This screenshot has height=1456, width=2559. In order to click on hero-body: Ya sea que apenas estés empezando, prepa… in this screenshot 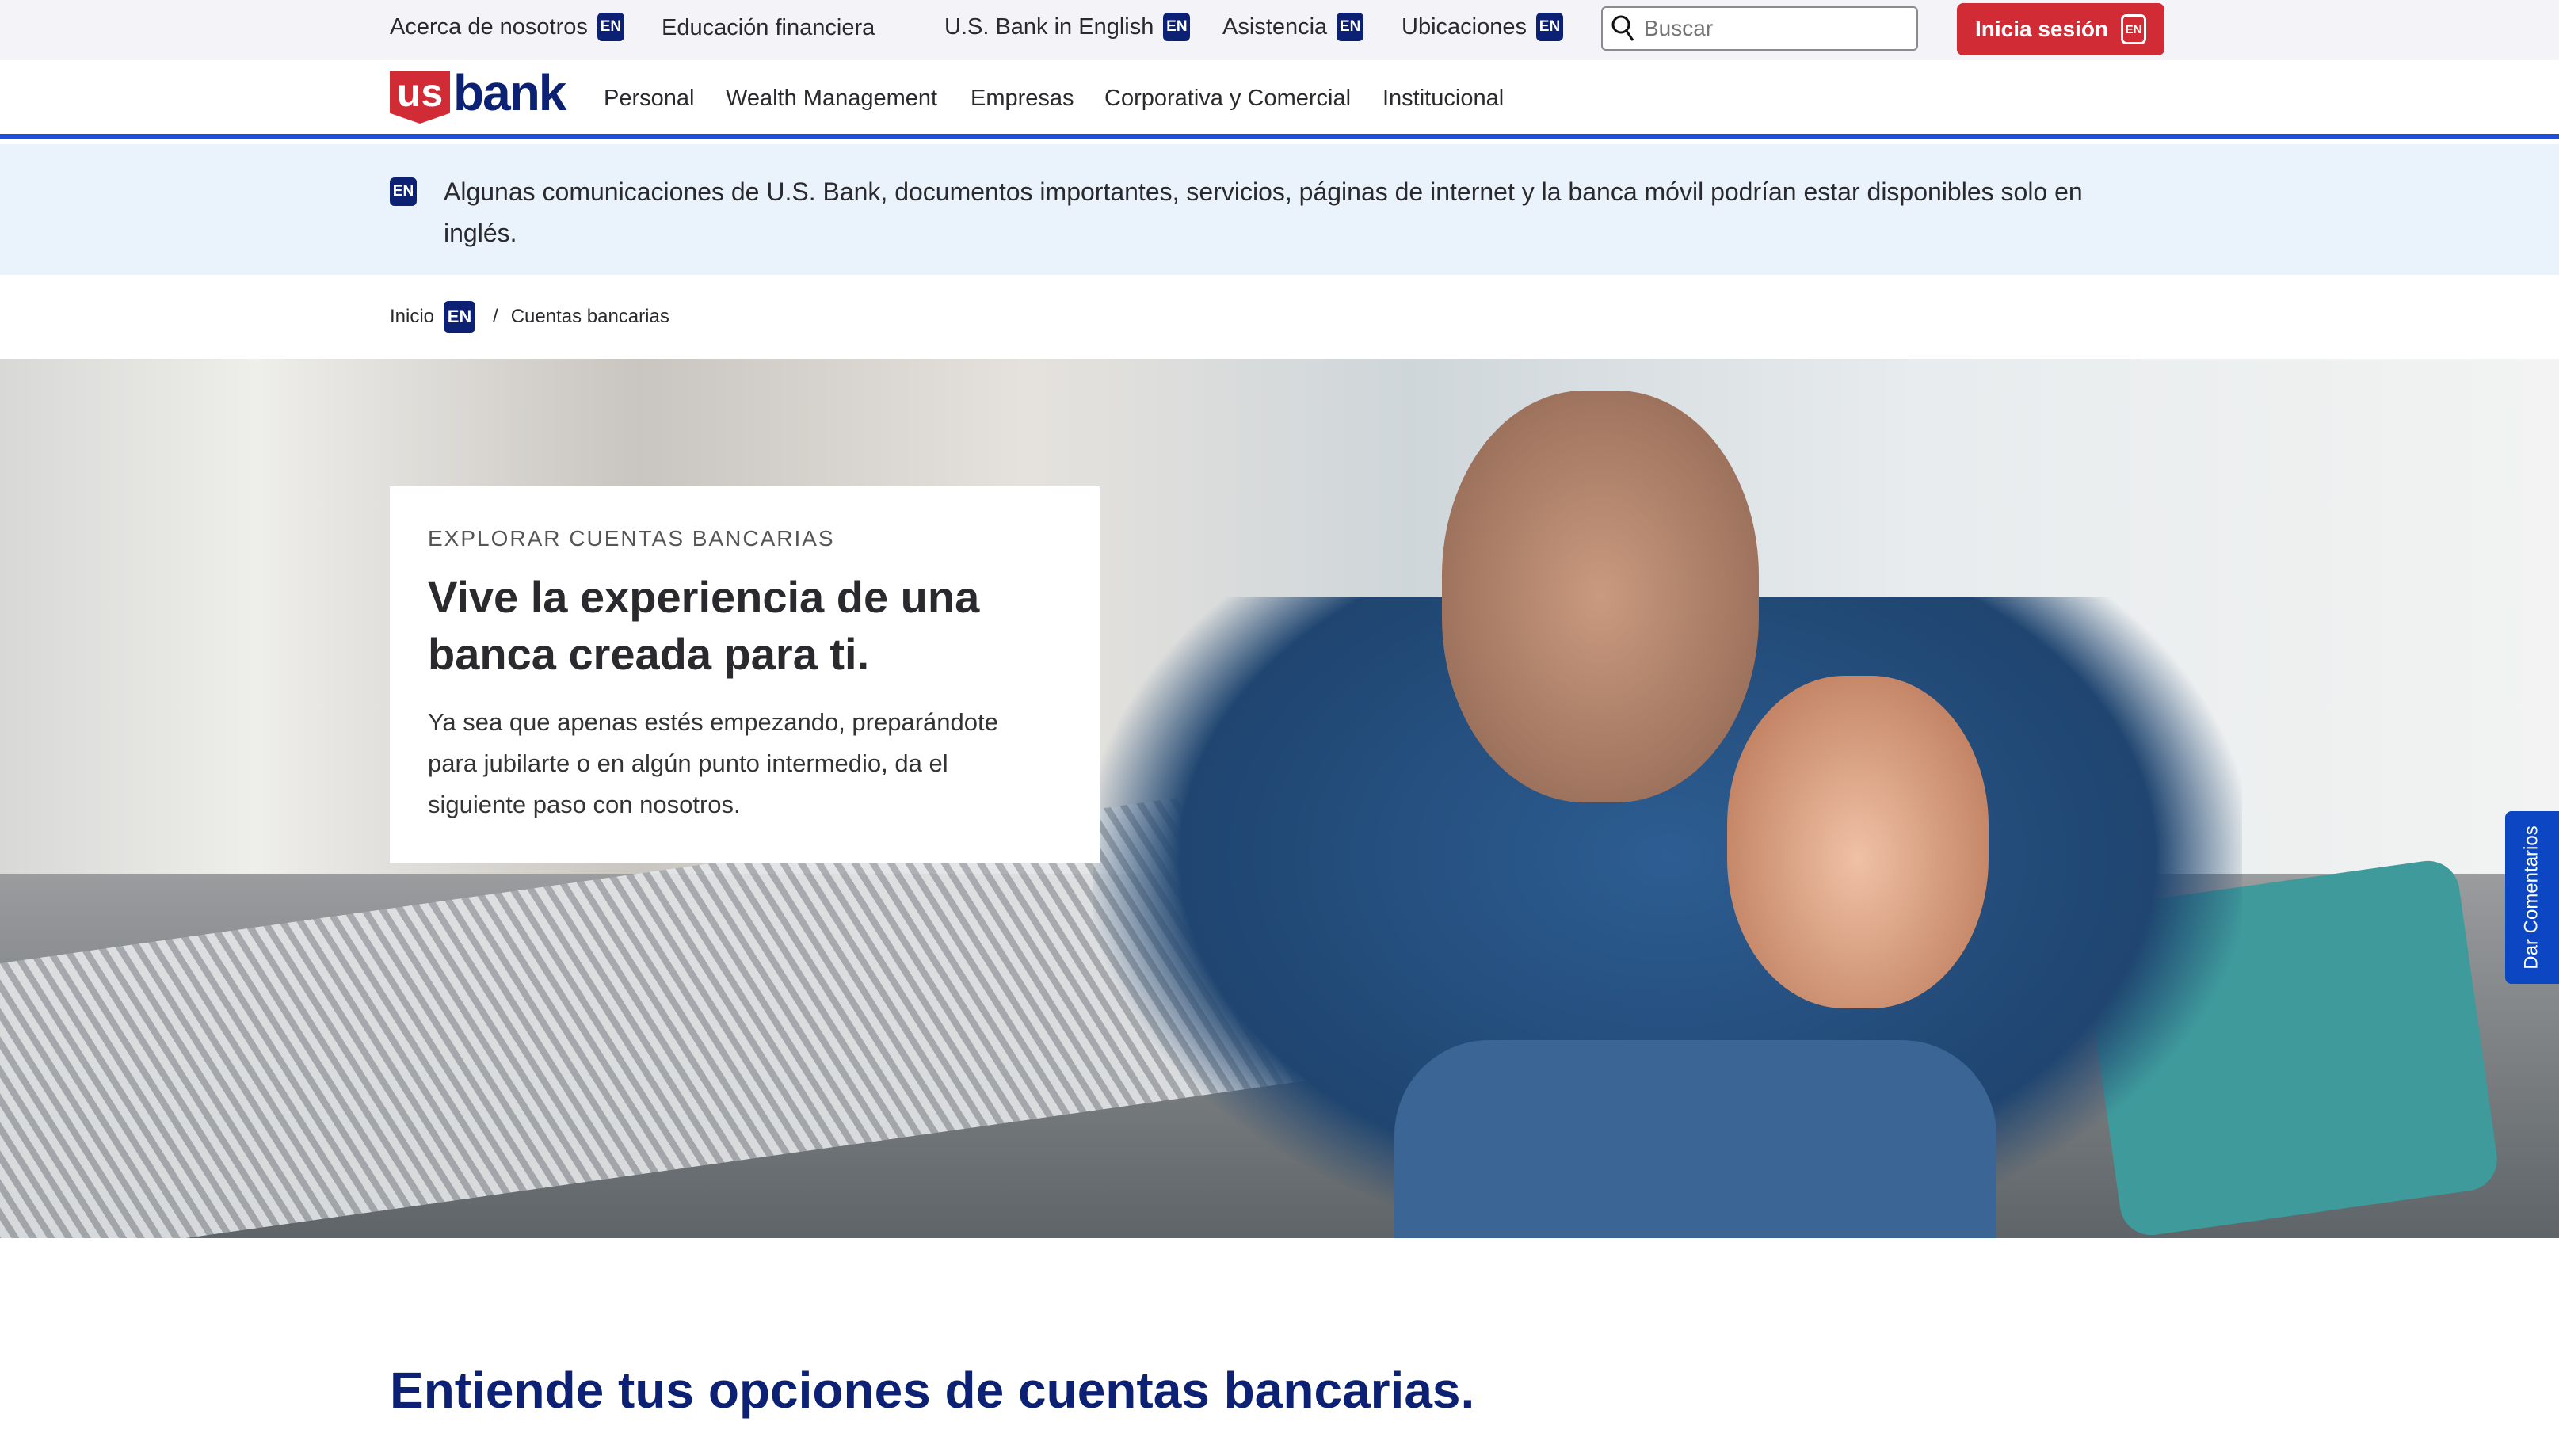, I will do `click(713, 763)`.